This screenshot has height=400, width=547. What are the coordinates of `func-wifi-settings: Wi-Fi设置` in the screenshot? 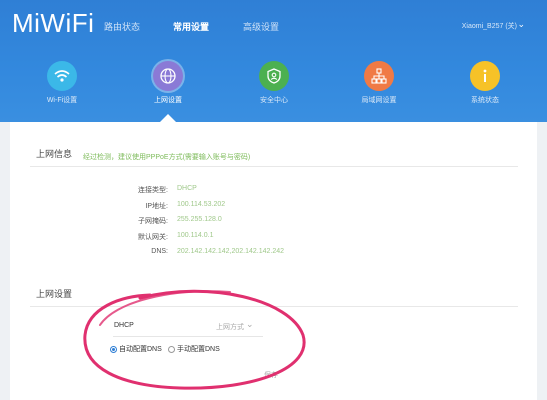 It's located at (62, 83).